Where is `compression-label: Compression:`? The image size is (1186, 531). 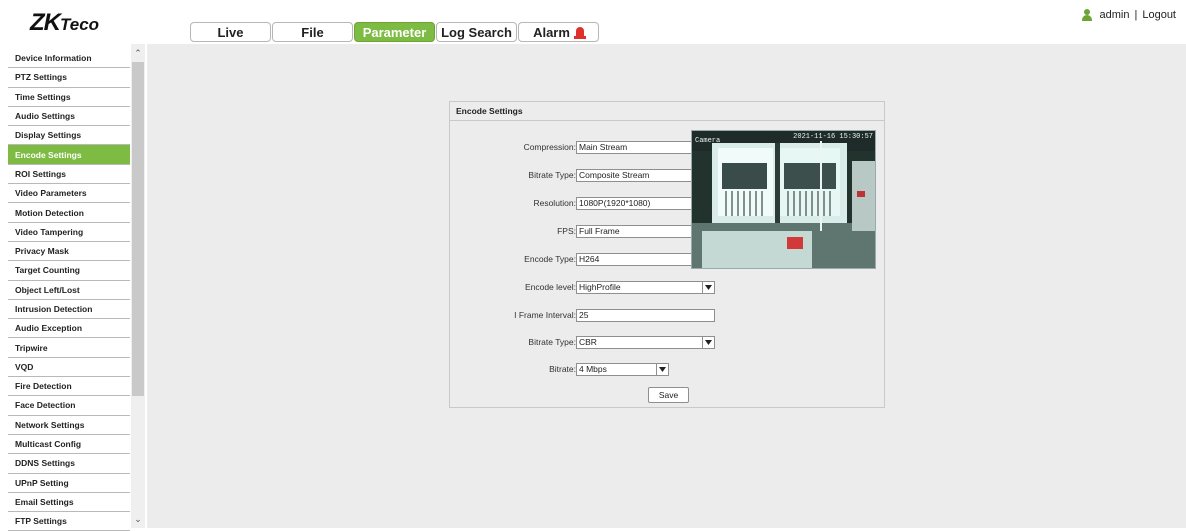
compression-label: Compression: is located at coordinates (549, 147).